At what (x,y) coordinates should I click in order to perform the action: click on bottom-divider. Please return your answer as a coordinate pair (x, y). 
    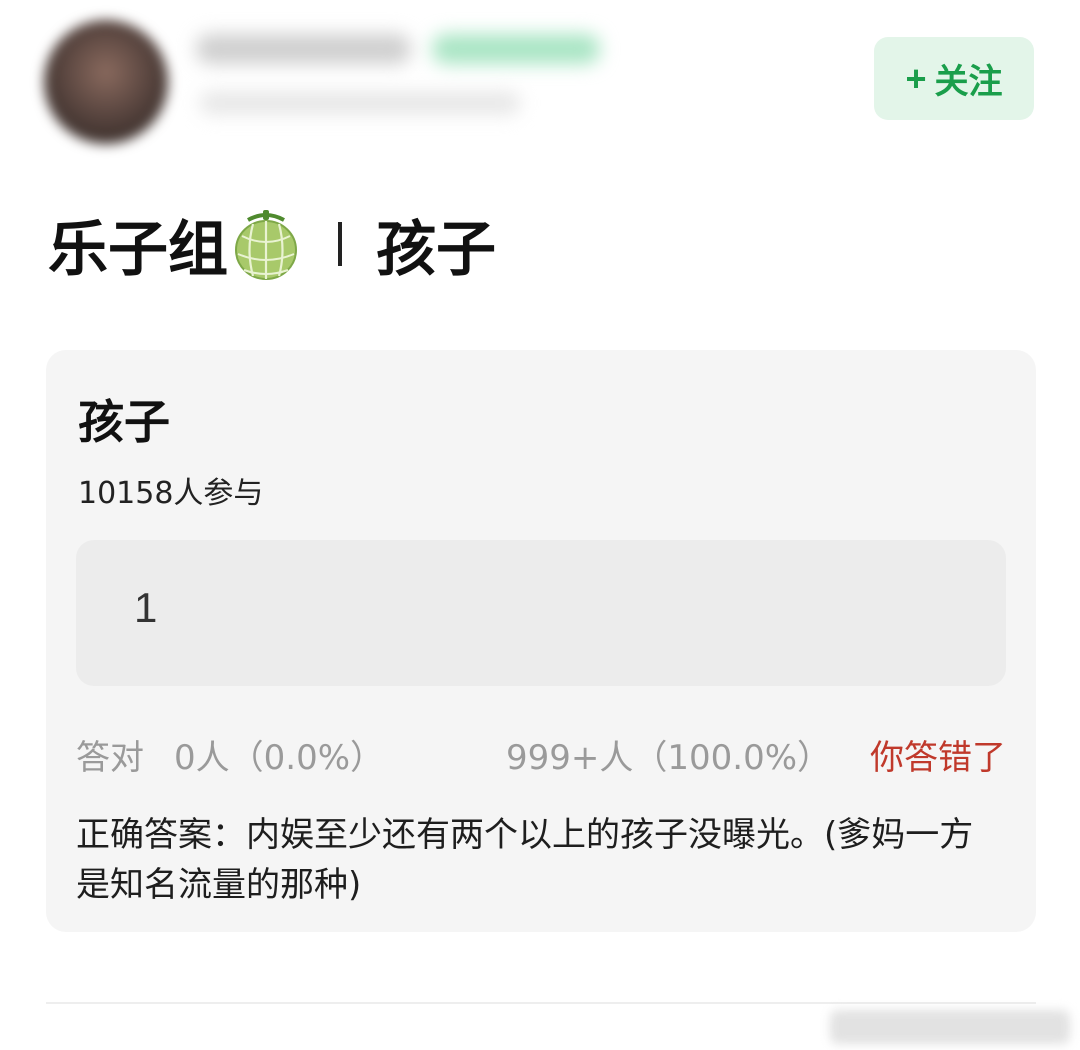
    Looking at the image, I should click on (541, 1003).